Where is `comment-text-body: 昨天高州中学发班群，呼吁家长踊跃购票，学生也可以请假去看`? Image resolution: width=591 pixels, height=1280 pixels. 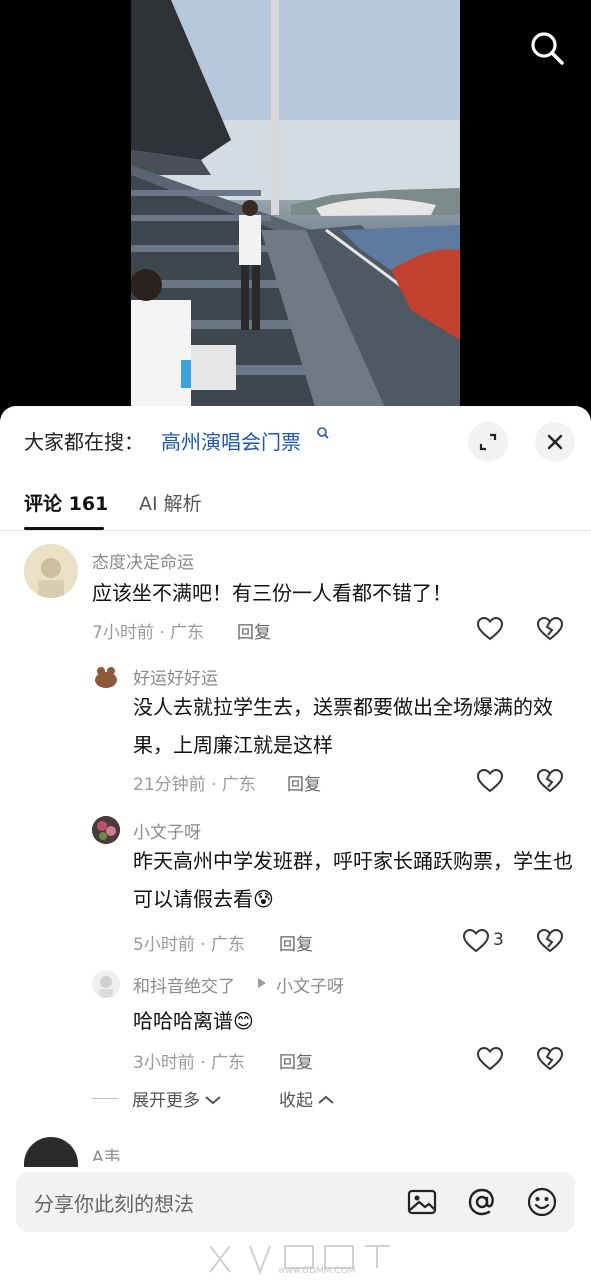
comment-text-body: 昨天高州中学发班群，呼吁家长踊跃购票，学生也可以请假去看 is located at coordinates (353, 880).